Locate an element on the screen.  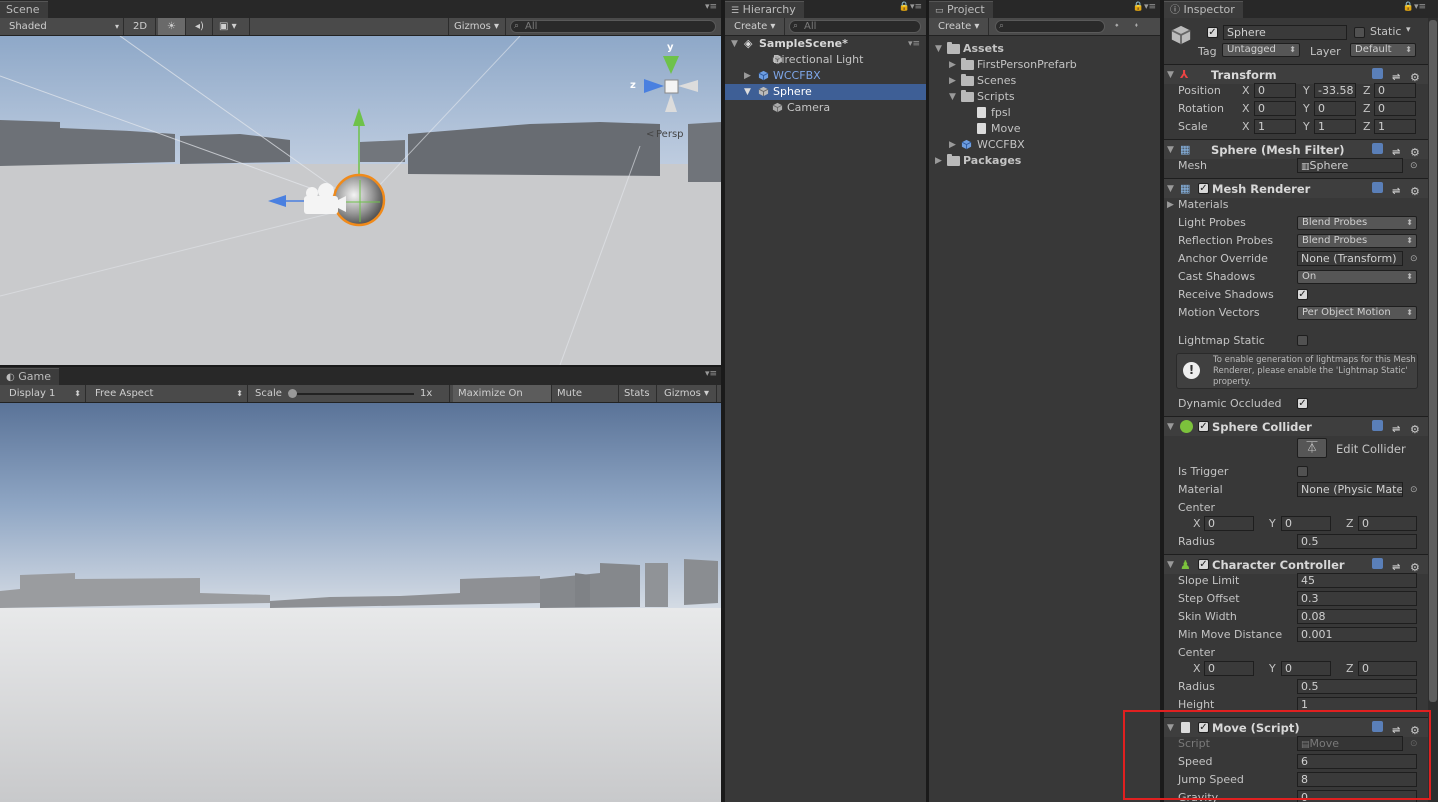
lightmap-static-checkbox is located at coordinates (1302, 340).